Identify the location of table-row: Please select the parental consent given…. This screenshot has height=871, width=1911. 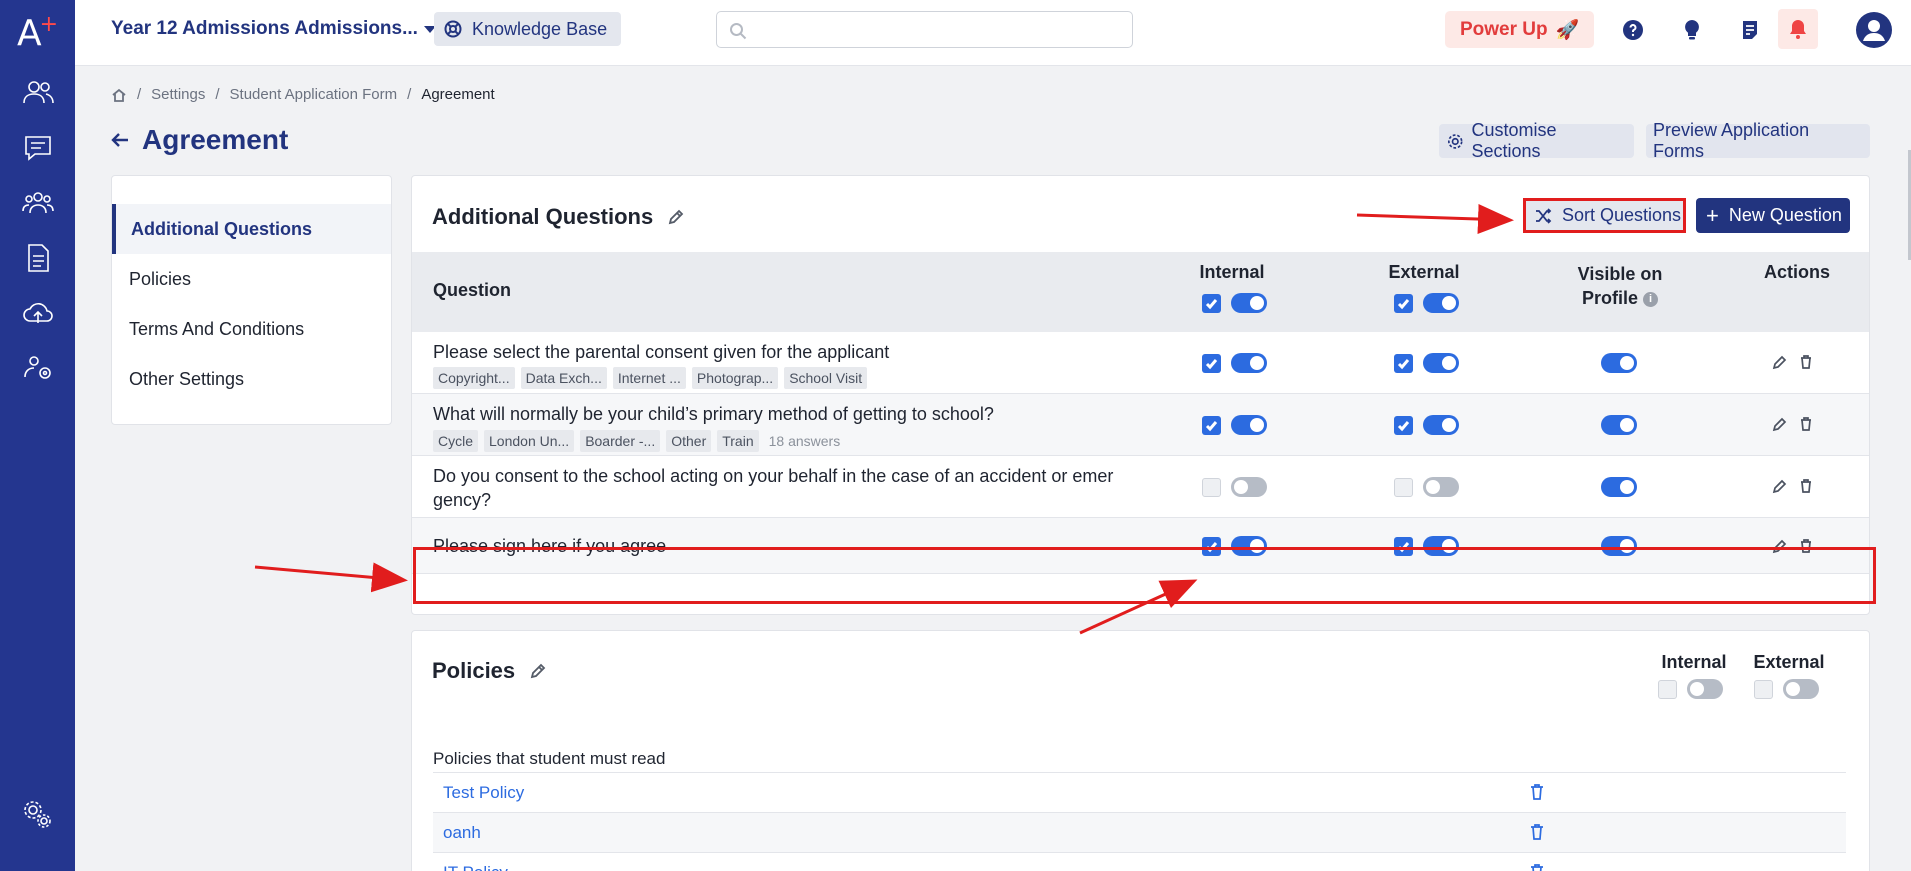
(1140, 363).